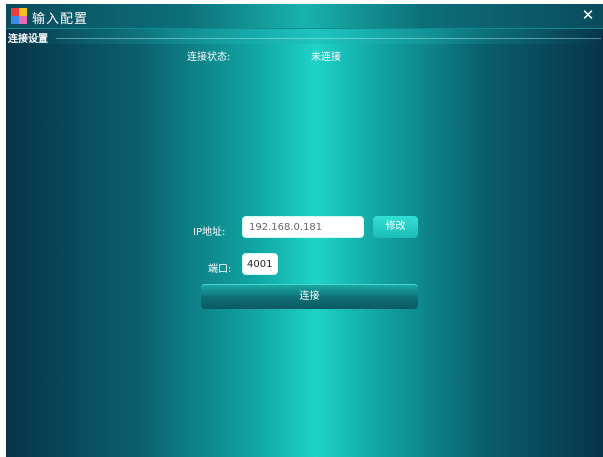 The image size is (603, 457). What do you see at coordinates (309, 296) in the screenshot?
I see `connect-button: 连接` at bounding box center [309, 296].